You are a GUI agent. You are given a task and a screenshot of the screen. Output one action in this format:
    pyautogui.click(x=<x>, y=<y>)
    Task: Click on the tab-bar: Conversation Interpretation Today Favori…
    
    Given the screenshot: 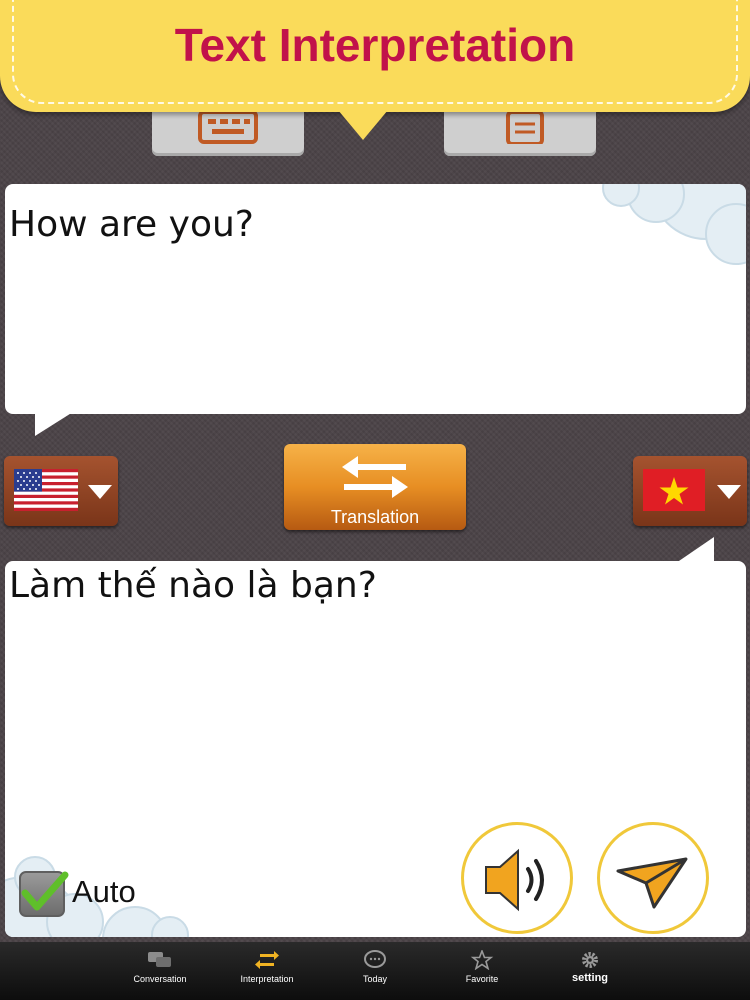 What is the action you would take?
    pyautogui.click(x=375, y=971)
    